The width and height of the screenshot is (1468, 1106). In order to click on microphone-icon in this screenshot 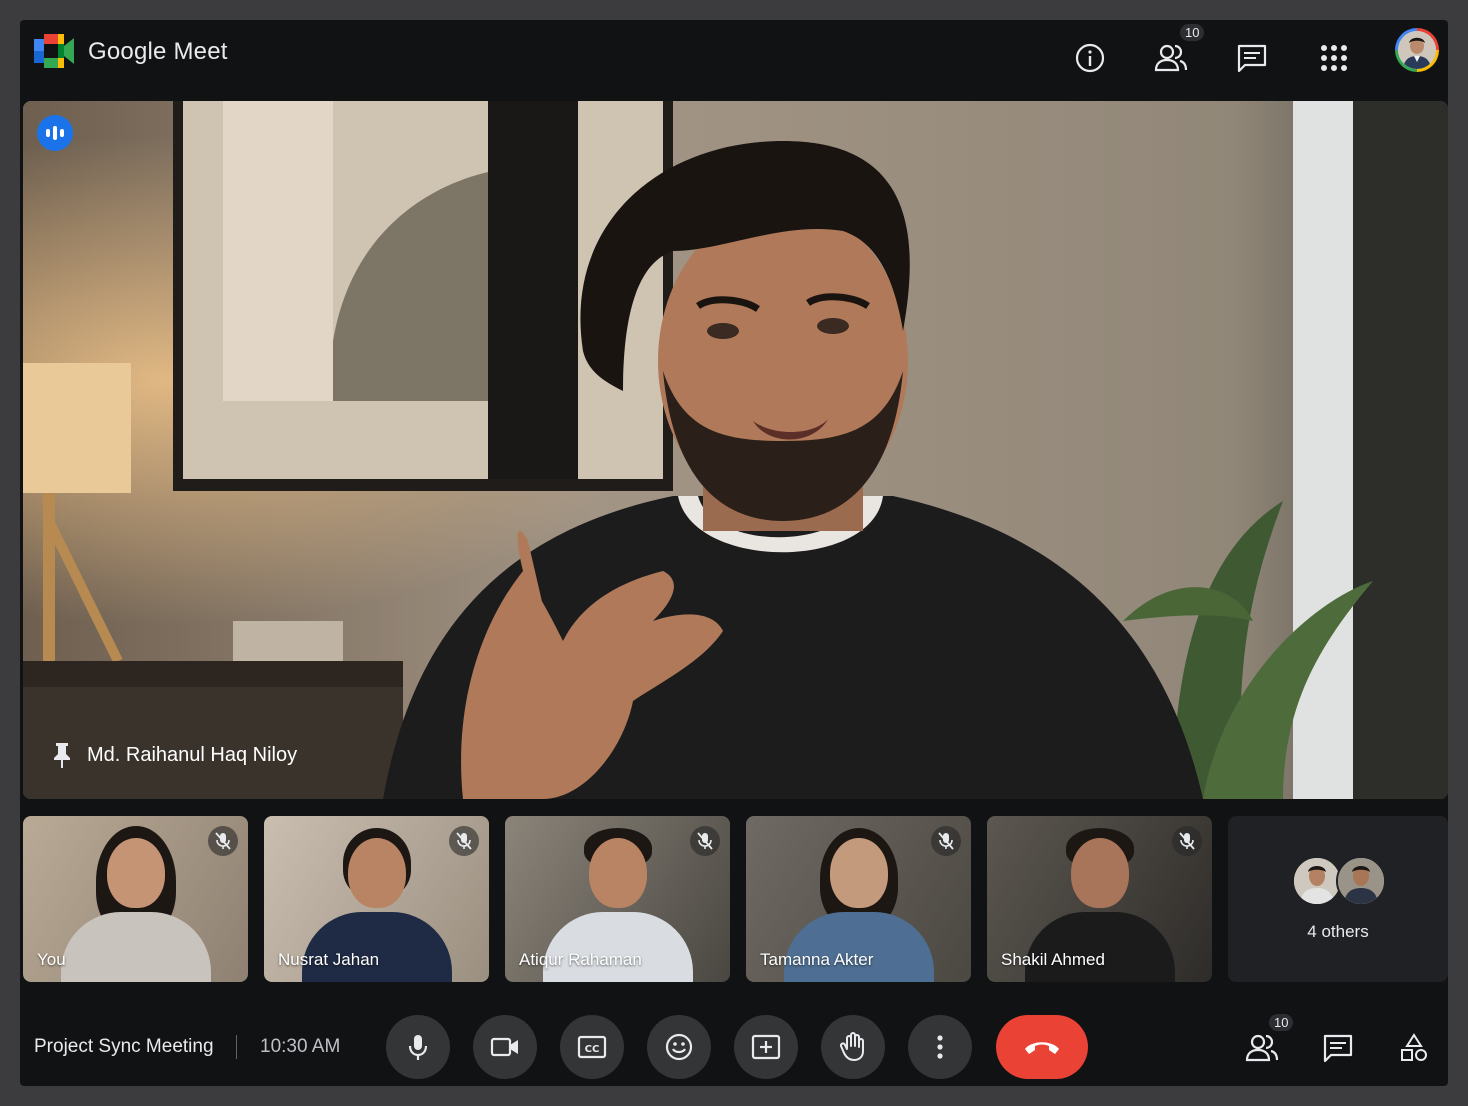, I will do `click(418, 1047)`.